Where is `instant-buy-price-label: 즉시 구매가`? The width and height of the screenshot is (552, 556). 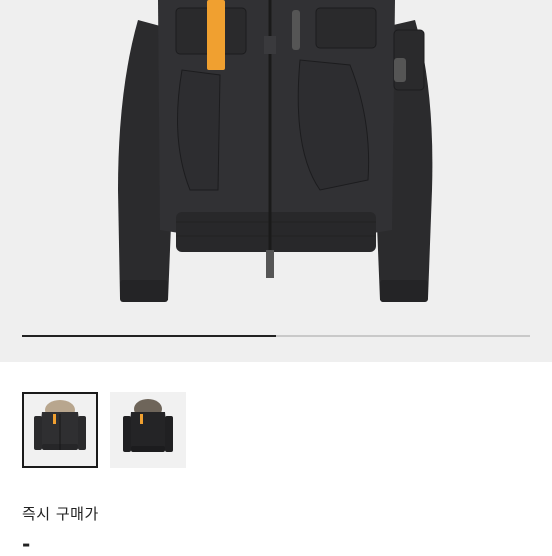
instant-buy-price-label: 즉시 구매가 is located at coordinates (60, 514).